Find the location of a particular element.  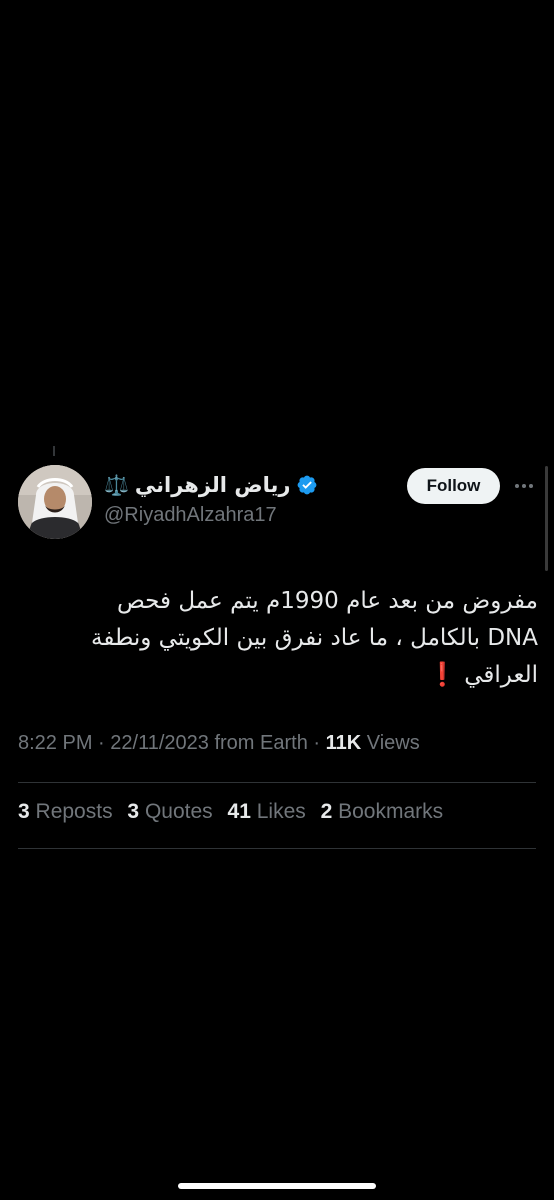

balance-scale-icon: ⚖️ is located at coordinates (116, 485).